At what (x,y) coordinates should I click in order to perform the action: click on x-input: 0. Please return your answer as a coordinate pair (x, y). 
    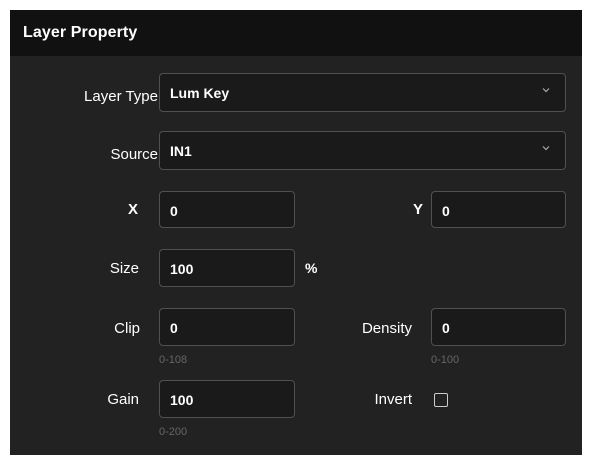
    Looking at the image, I should click on (227, 209).